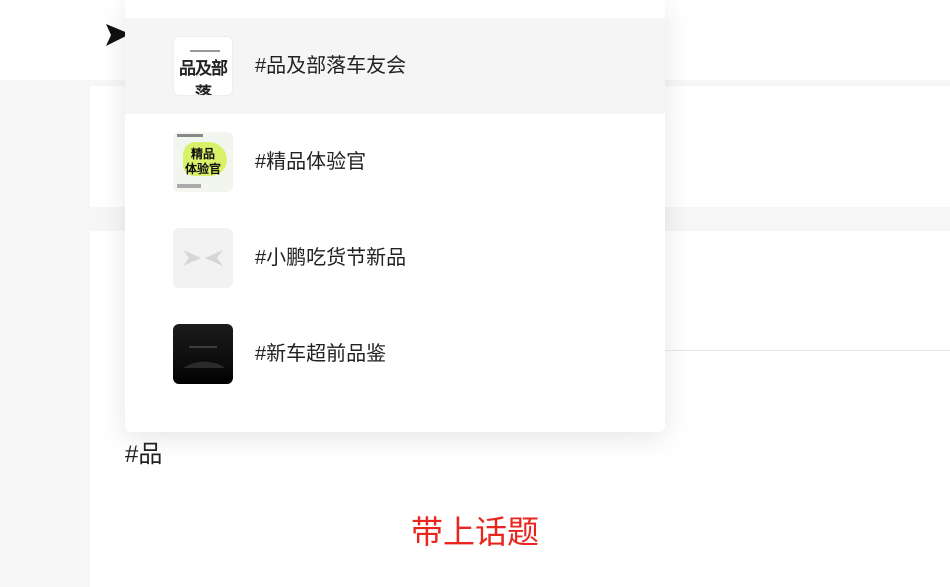 This screenshot has height=587, width=950. Describe the element at coordinates (331, 66) in the screenshot. I see `topic-label: #品及部落车友会` at that location.